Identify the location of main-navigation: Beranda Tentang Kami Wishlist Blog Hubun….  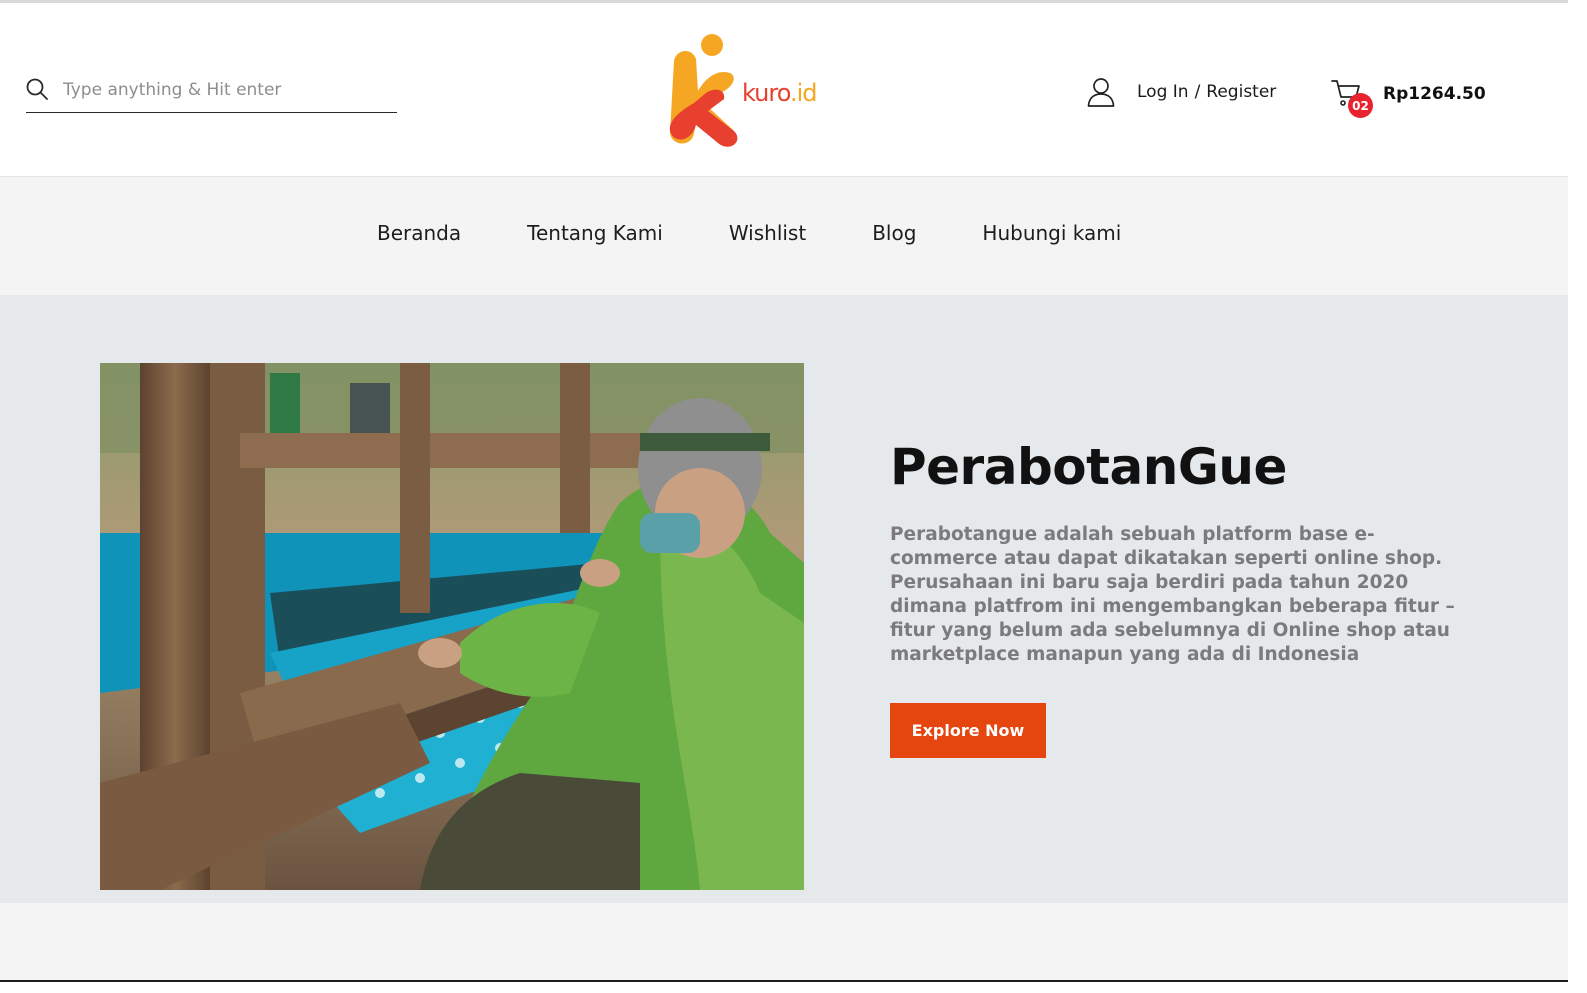
(784, 236).